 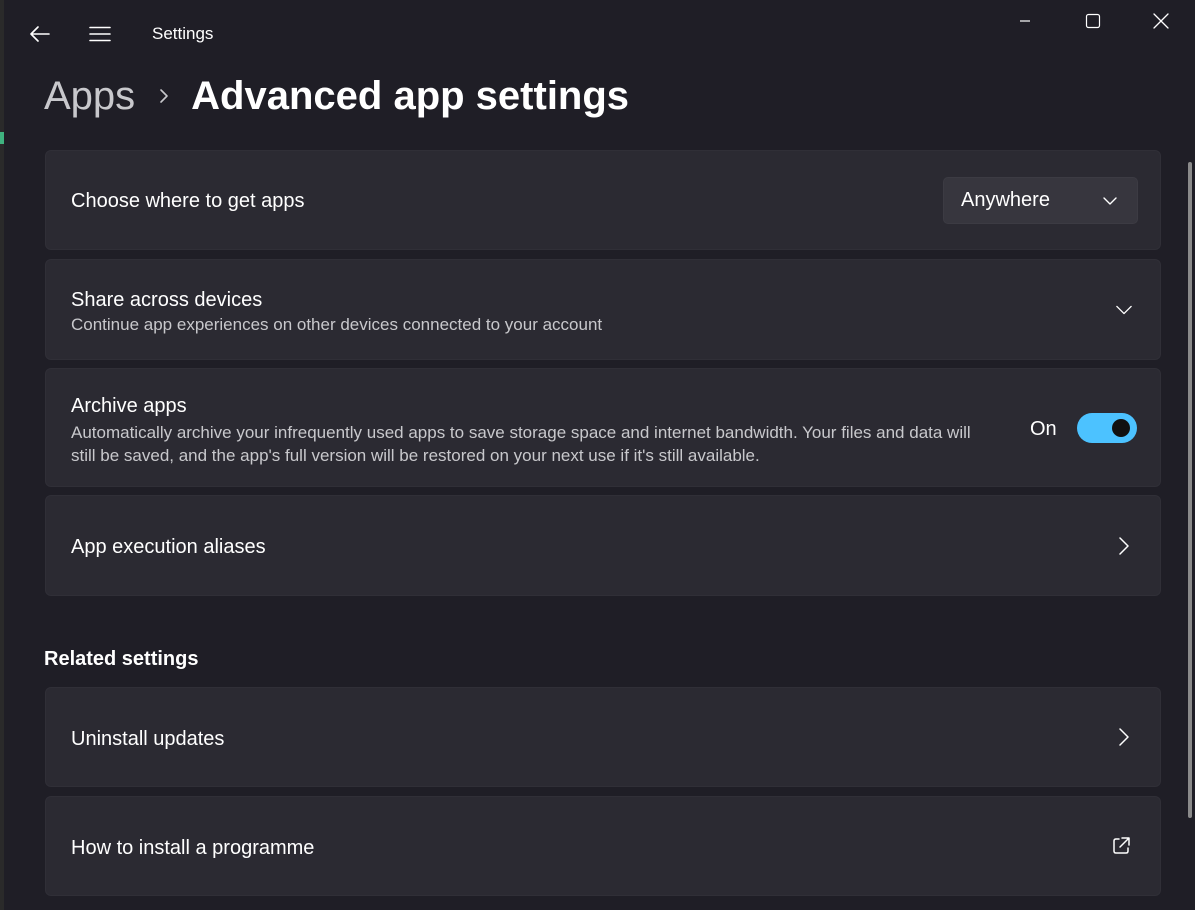 What do you see at coordinates (121, 659) in the screenshot?
I see `related-settings-heading: Related settings` at bounding box center [121, 659].